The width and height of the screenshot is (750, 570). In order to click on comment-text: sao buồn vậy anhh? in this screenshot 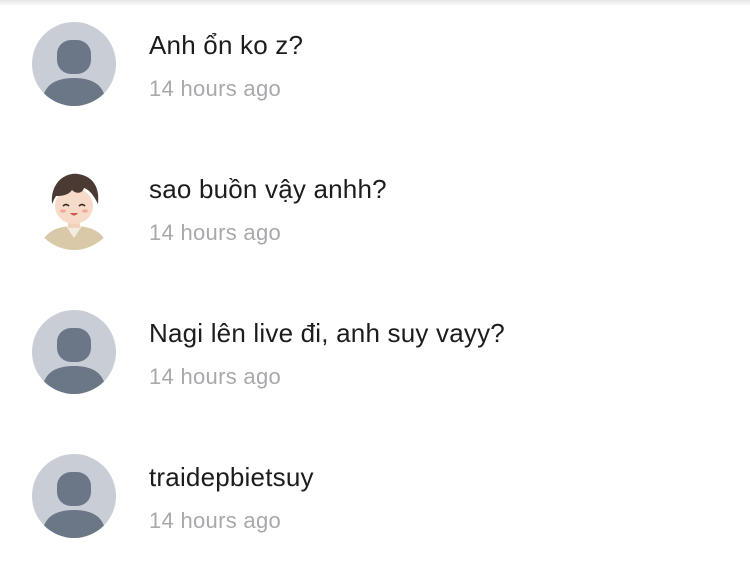, I will do `click(268, 189)`.